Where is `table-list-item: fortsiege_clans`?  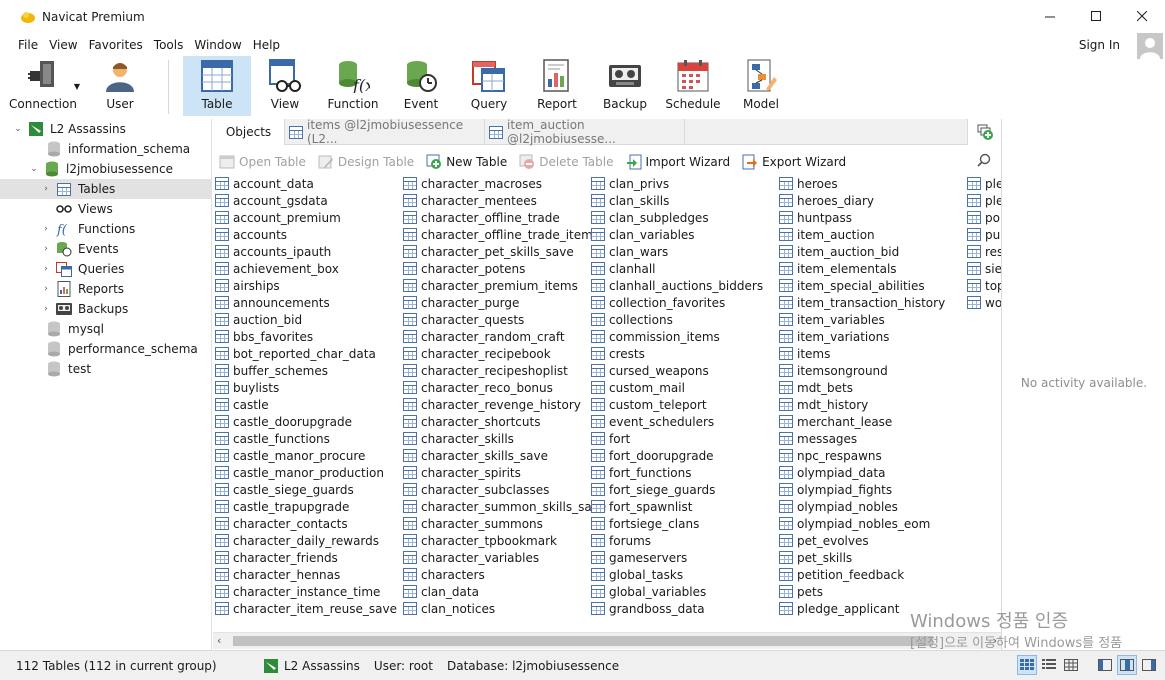 table-list-item: fortsiege_clans is located at coordinates (677, 523).